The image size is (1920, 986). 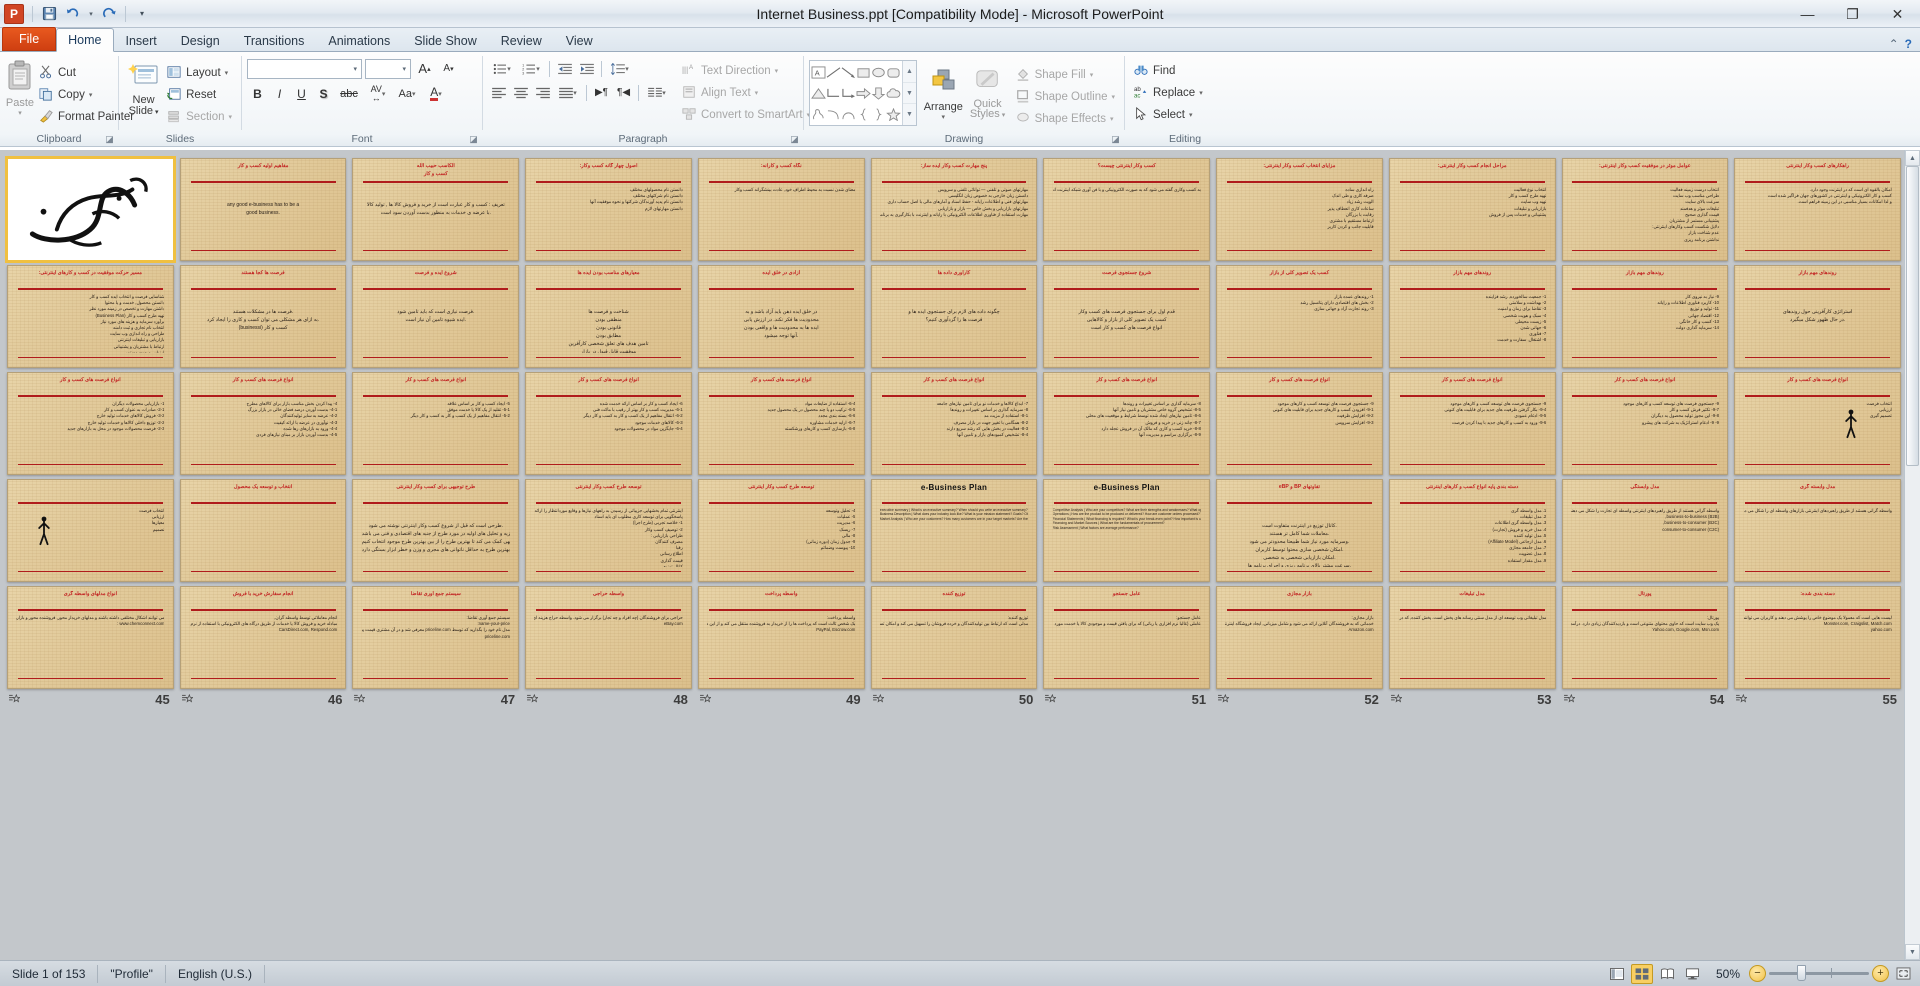 I want to click on tab-review: Review, so click(x=521, y=40).